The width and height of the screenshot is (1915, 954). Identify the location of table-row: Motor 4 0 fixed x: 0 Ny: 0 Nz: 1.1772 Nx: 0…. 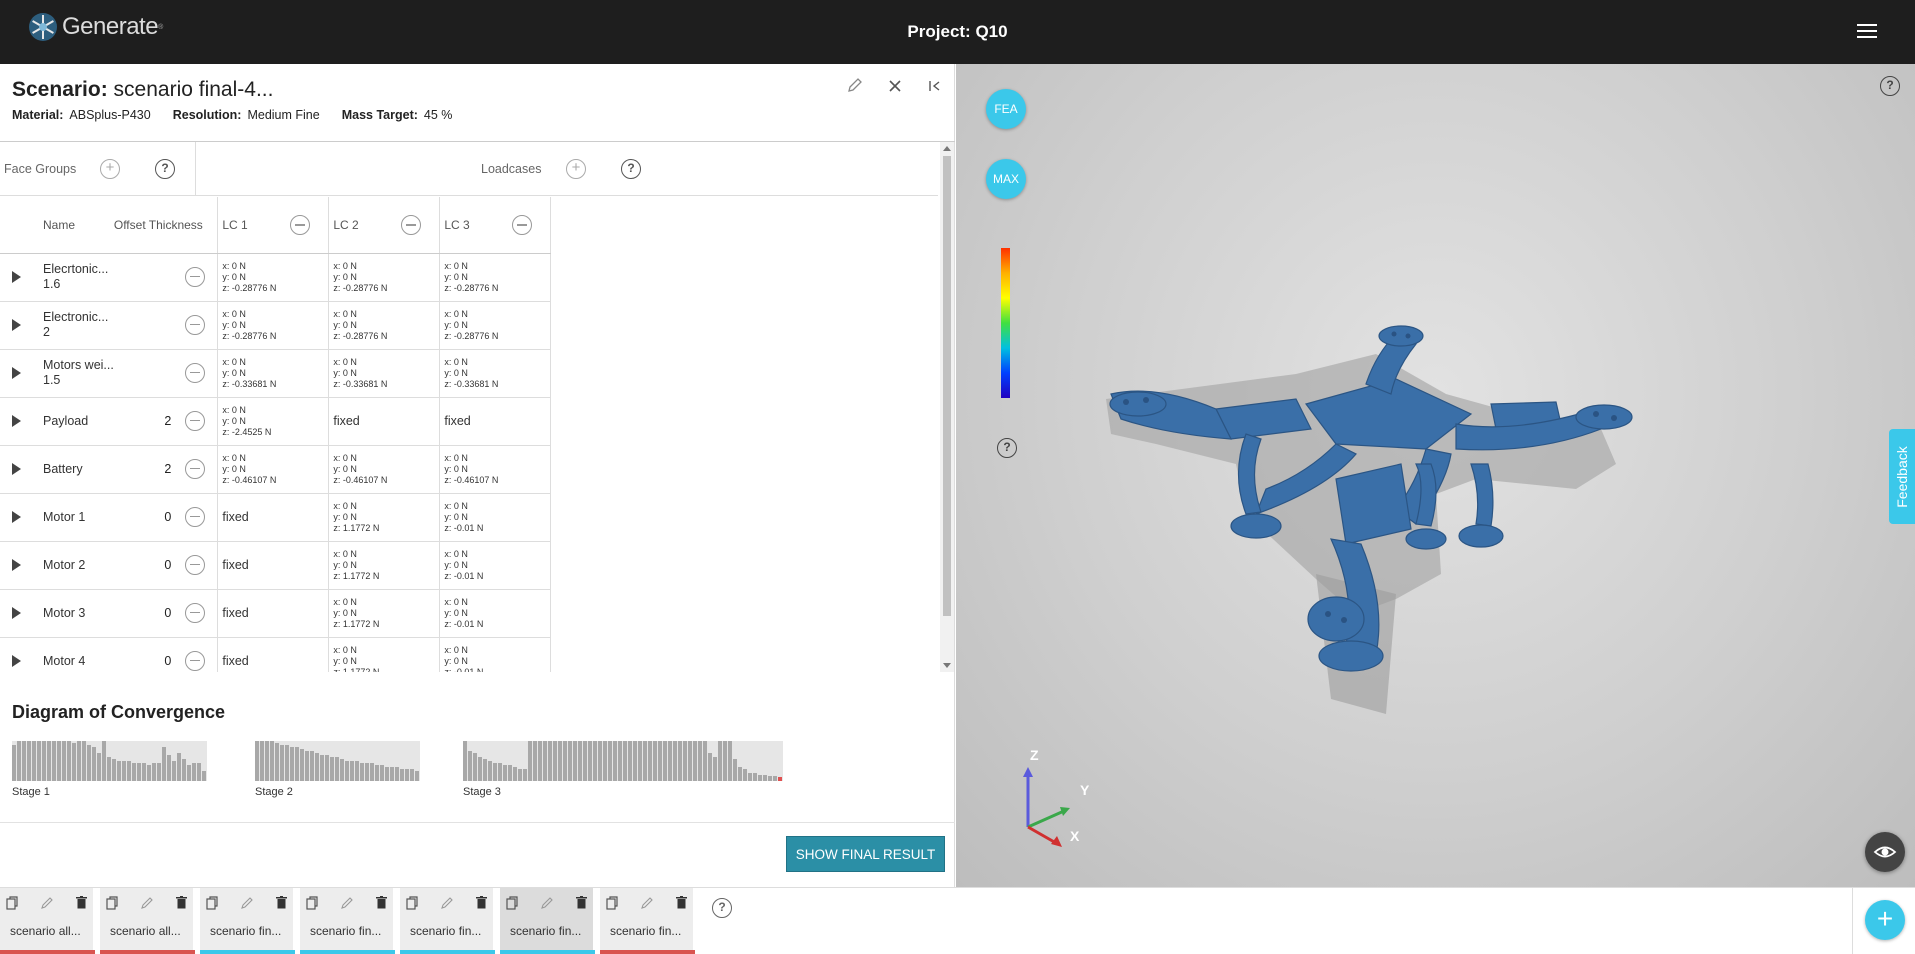
(276, 654).